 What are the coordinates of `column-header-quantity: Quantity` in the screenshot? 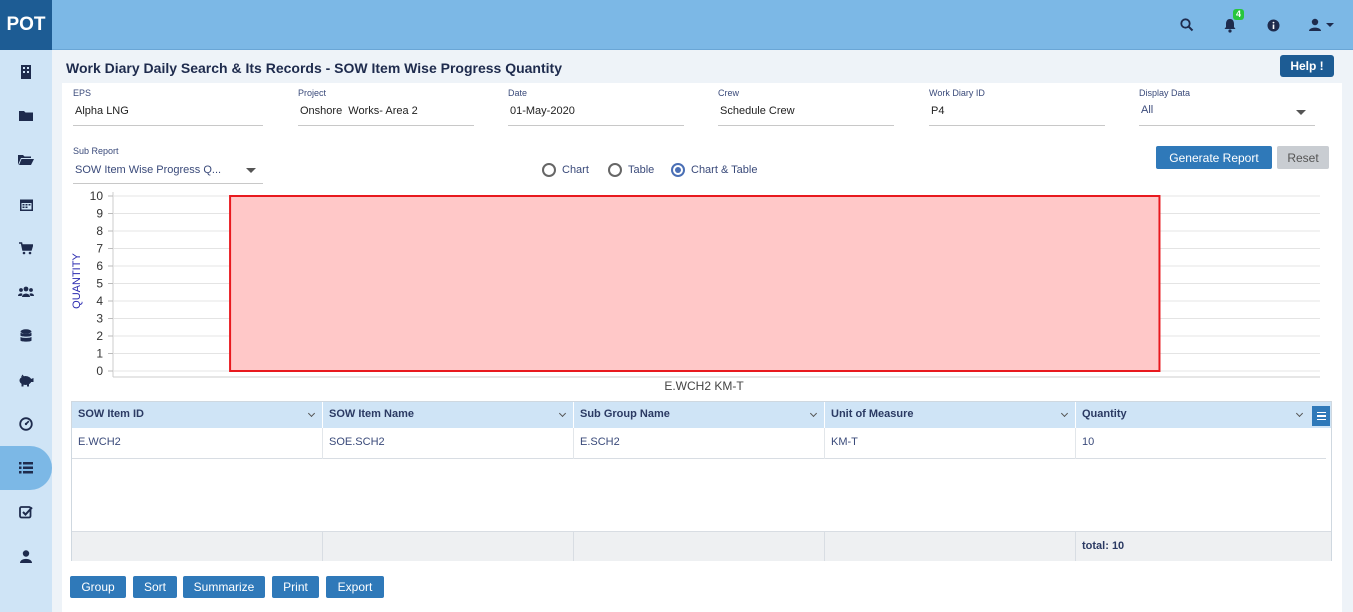 It's located at (1193, 415).